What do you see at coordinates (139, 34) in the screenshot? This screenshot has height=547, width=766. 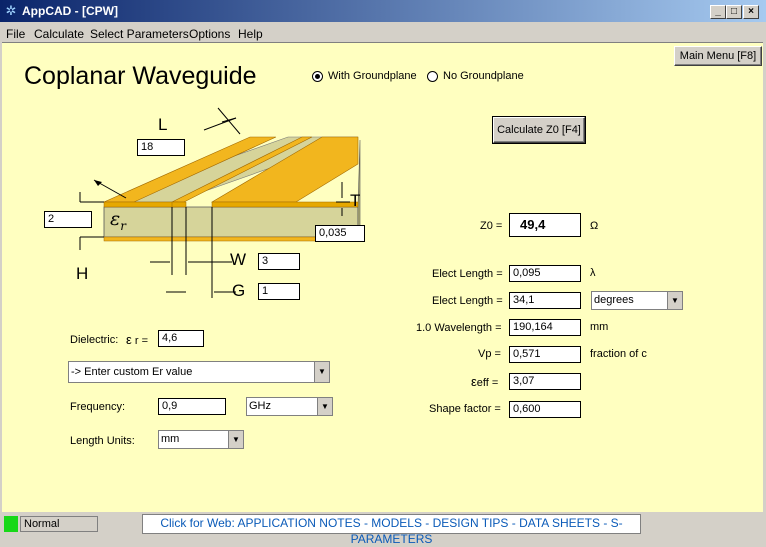 I see `menu-select-parameters: Select Parameters` at bounding box center [139, 34].